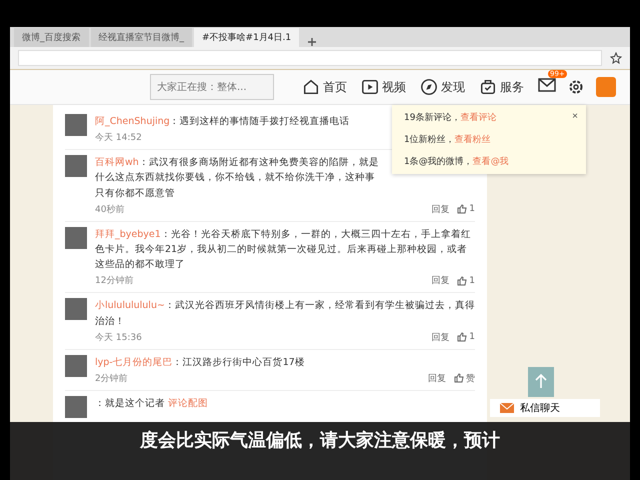 Image resolution: width=640 pixels, height=480 pixels. I want to click on arrow-up-icon, so click(541, 380).